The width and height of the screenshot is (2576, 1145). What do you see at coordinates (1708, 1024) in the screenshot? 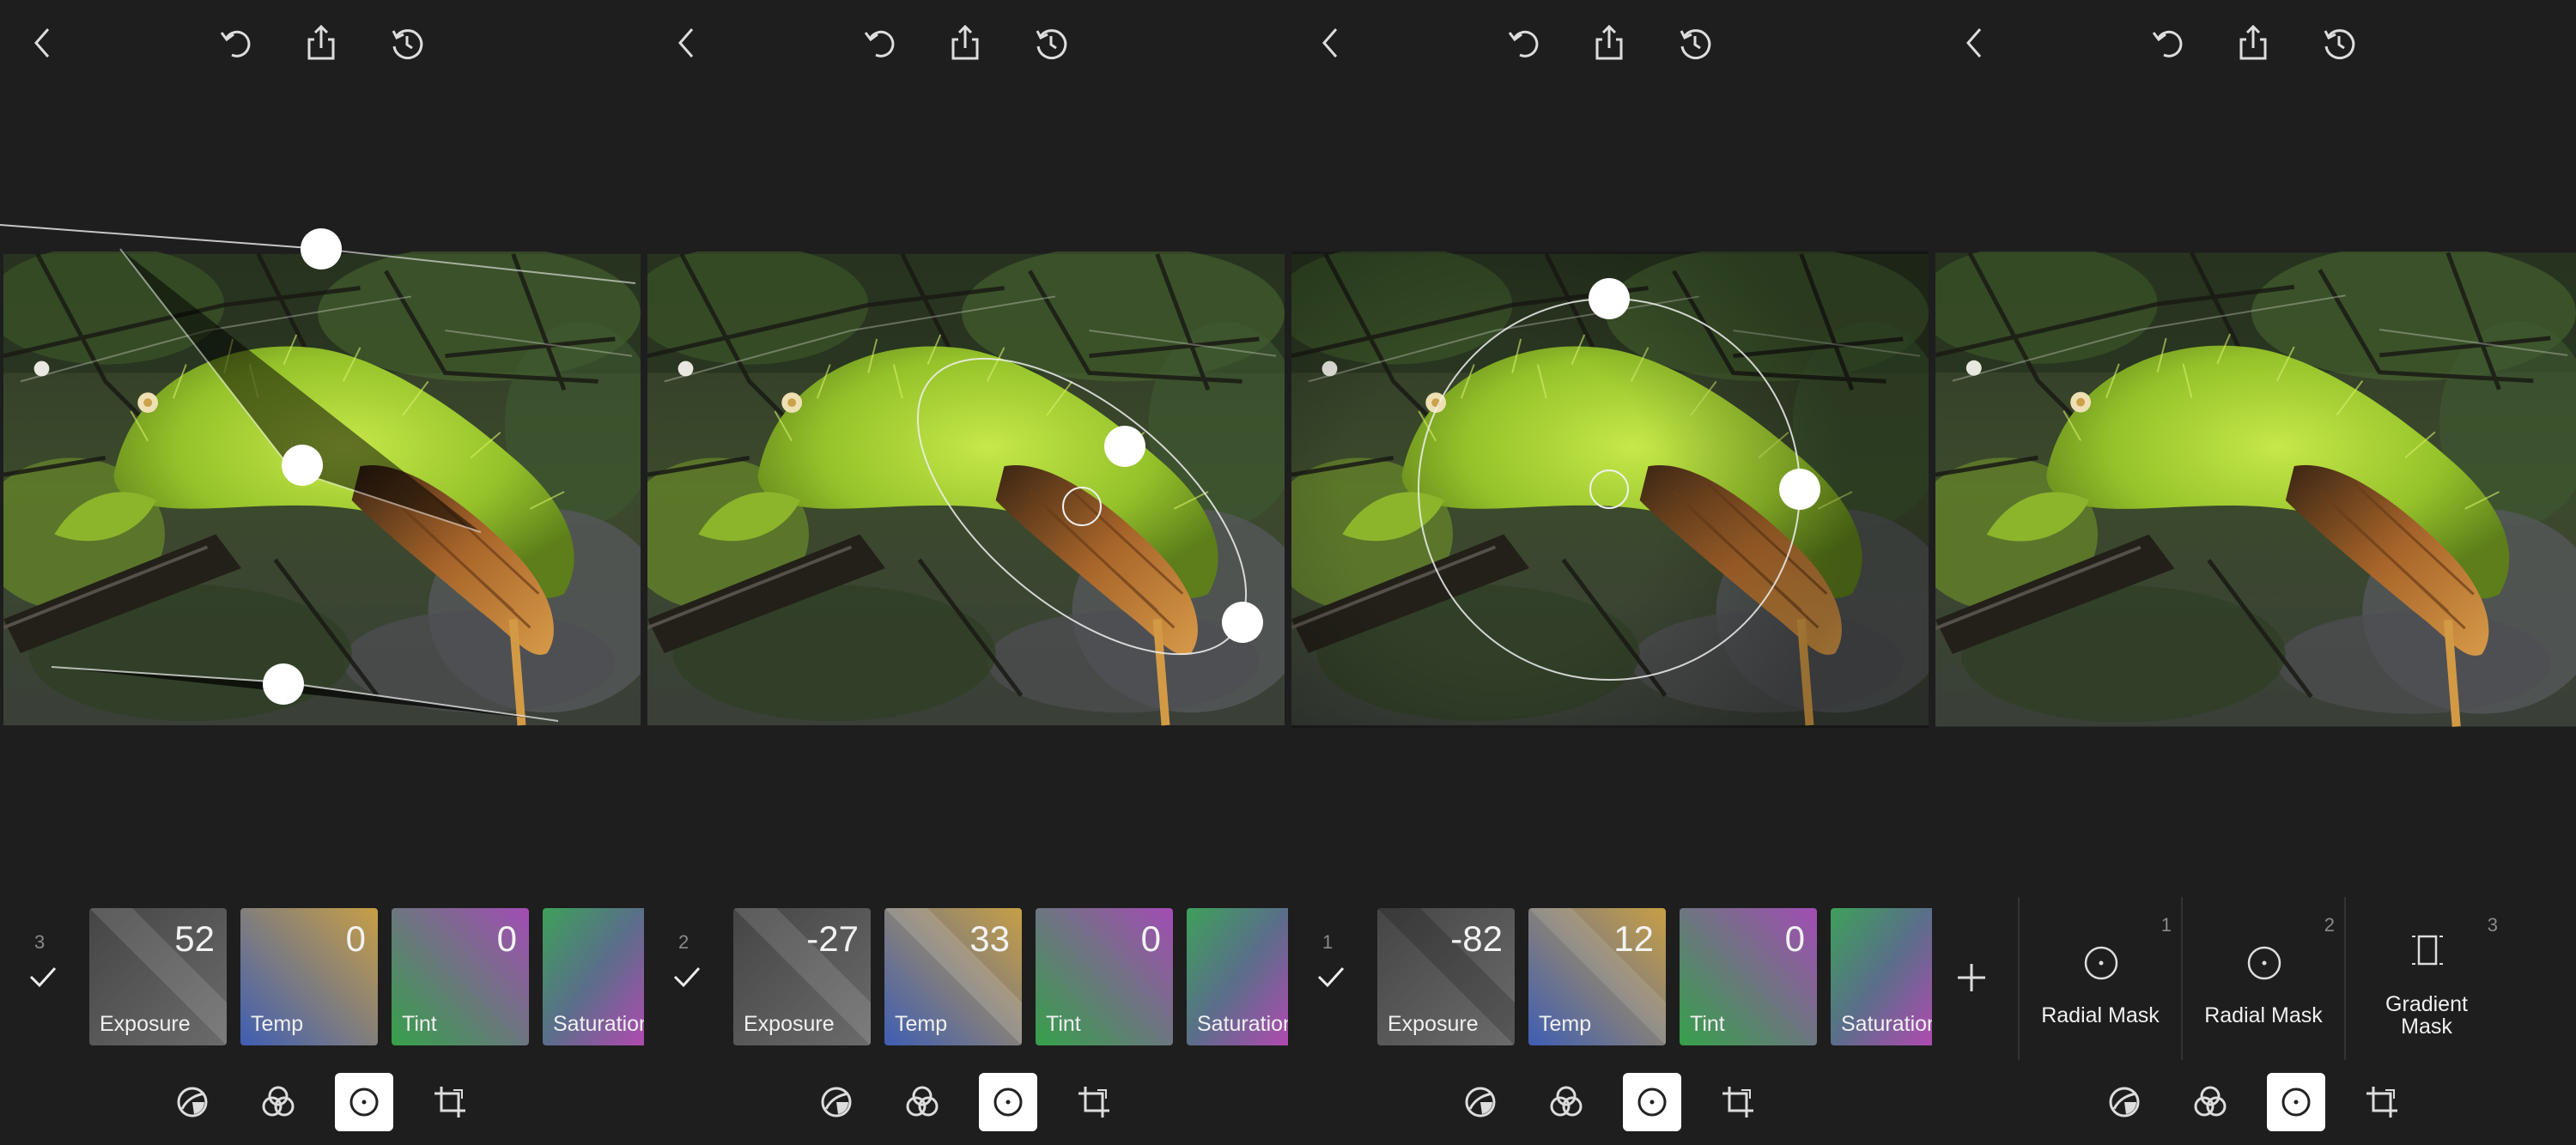
I see `tile-label: Tint` at bounding box center [1708, 1024].